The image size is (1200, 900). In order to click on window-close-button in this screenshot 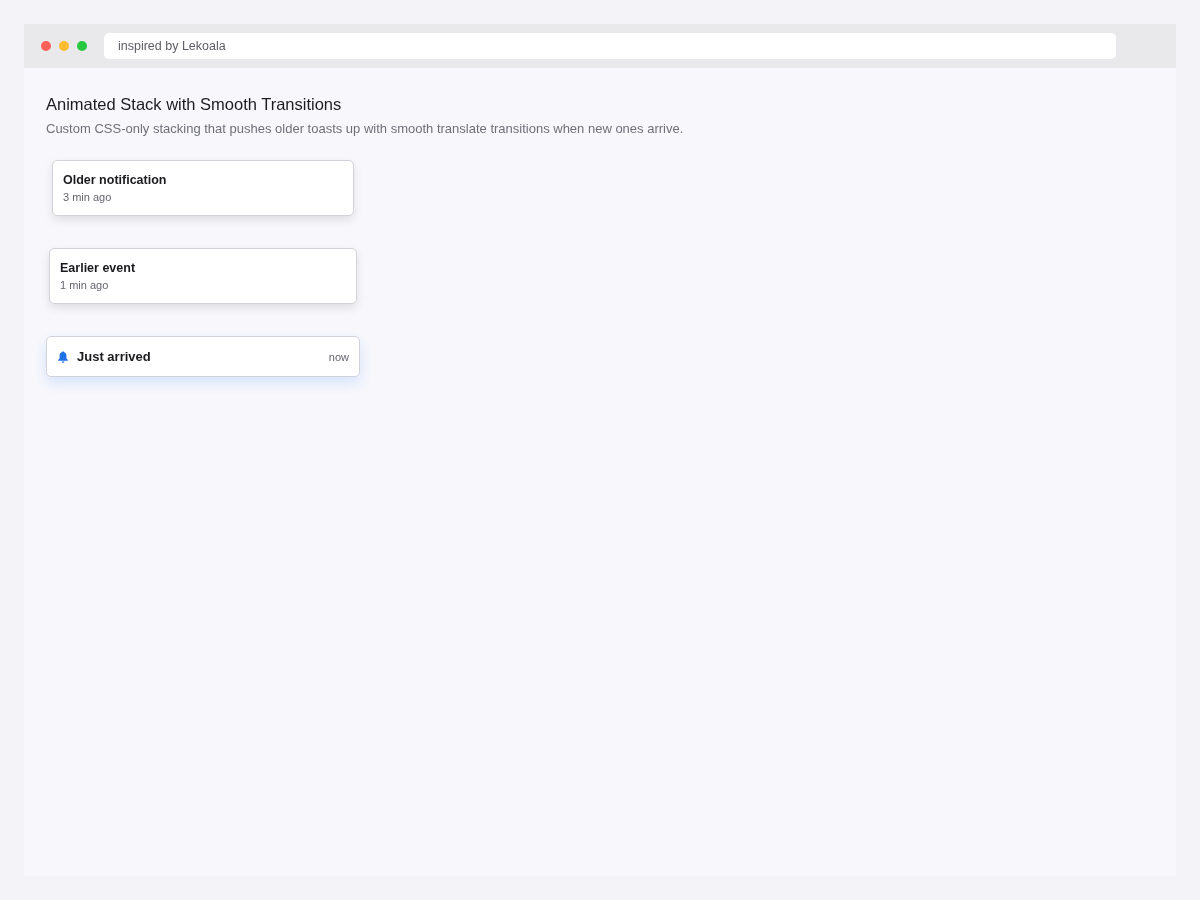, I will do `click(46, 46)`.